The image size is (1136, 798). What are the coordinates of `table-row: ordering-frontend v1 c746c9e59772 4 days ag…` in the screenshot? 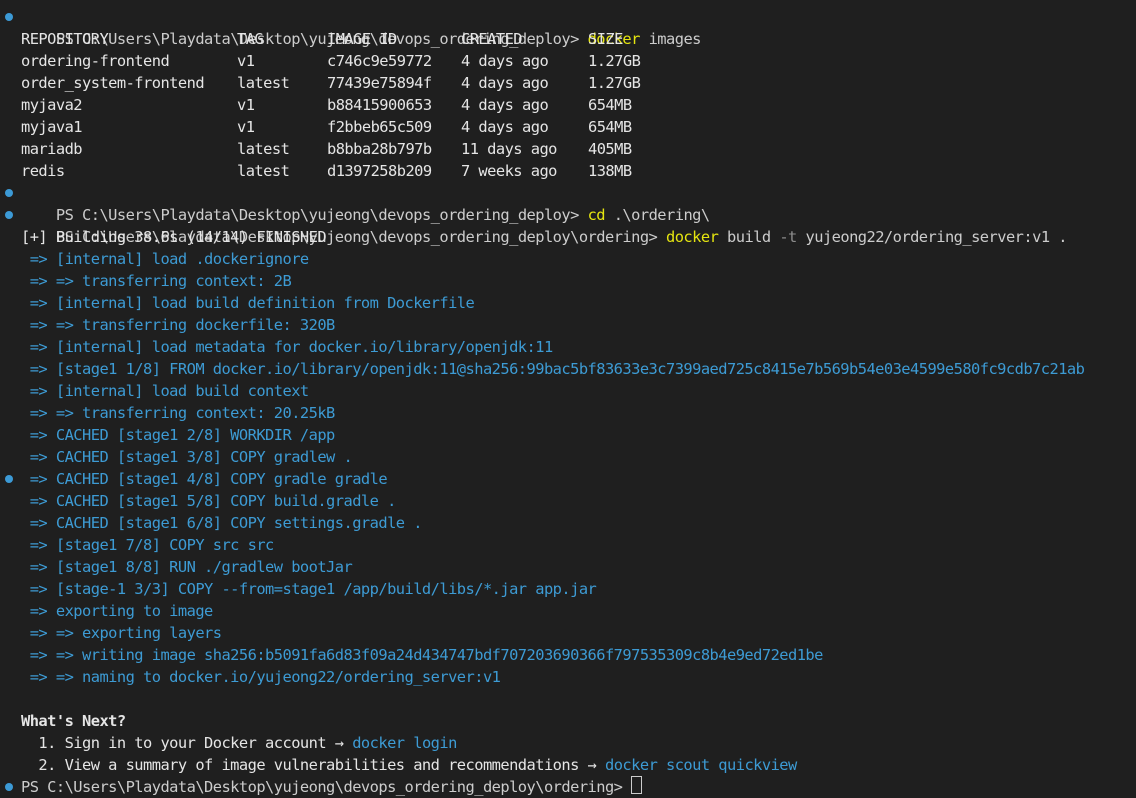 It's located at (331, 61).